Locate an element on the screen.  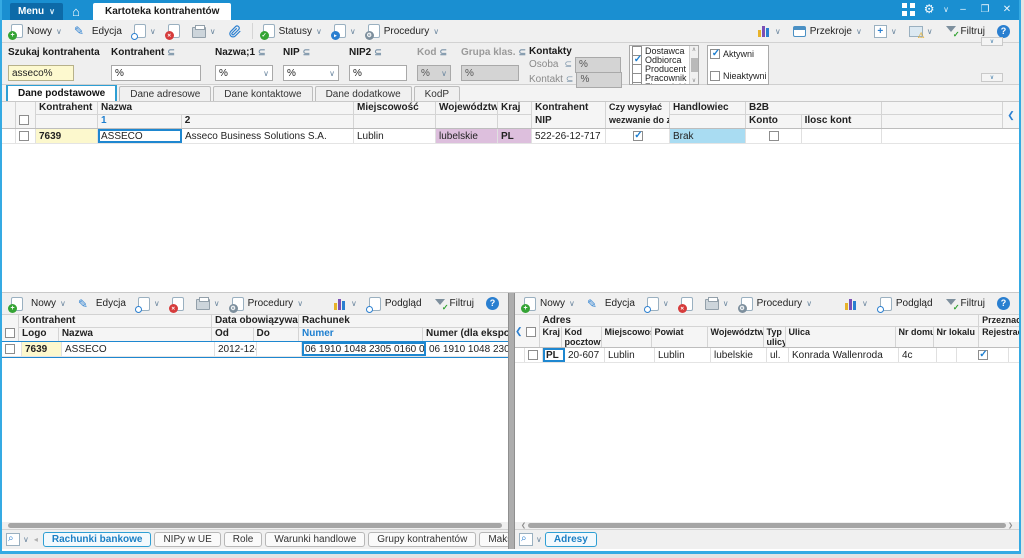
tab-rachunki-bankowe: Rachunki bankowe is located at coordinates (97, 539).